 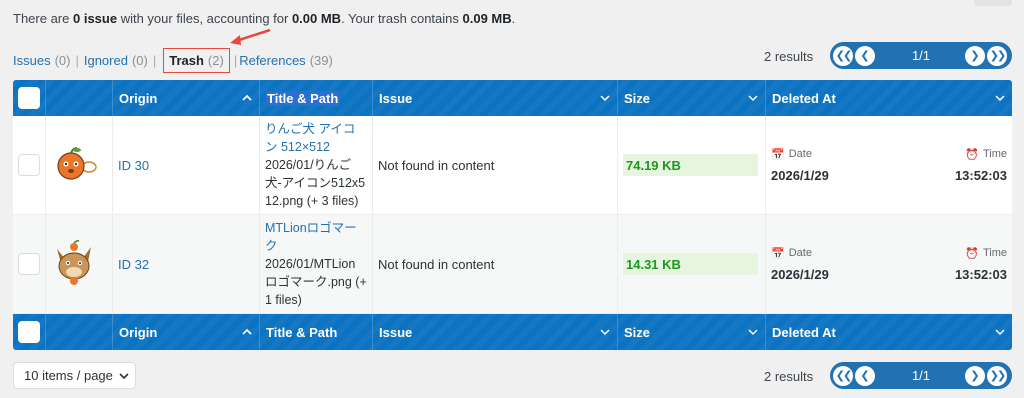 What do you see at coordinates (690, 165) in the screenshot?
I see `size-badge: 74.19 KB` at bounding box center [690, 165].